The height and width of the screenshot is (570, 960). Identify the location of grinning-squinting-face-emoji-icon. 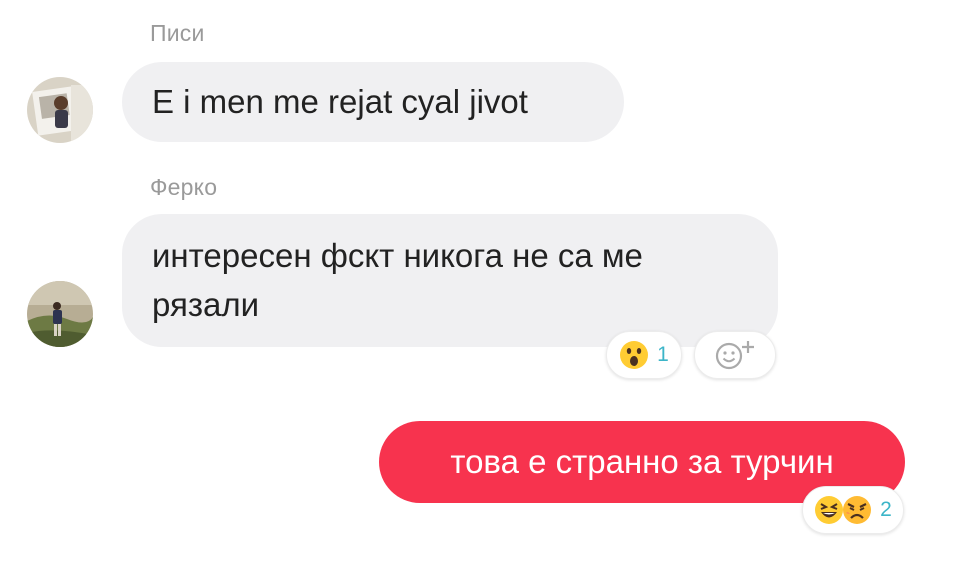
(829, 510).